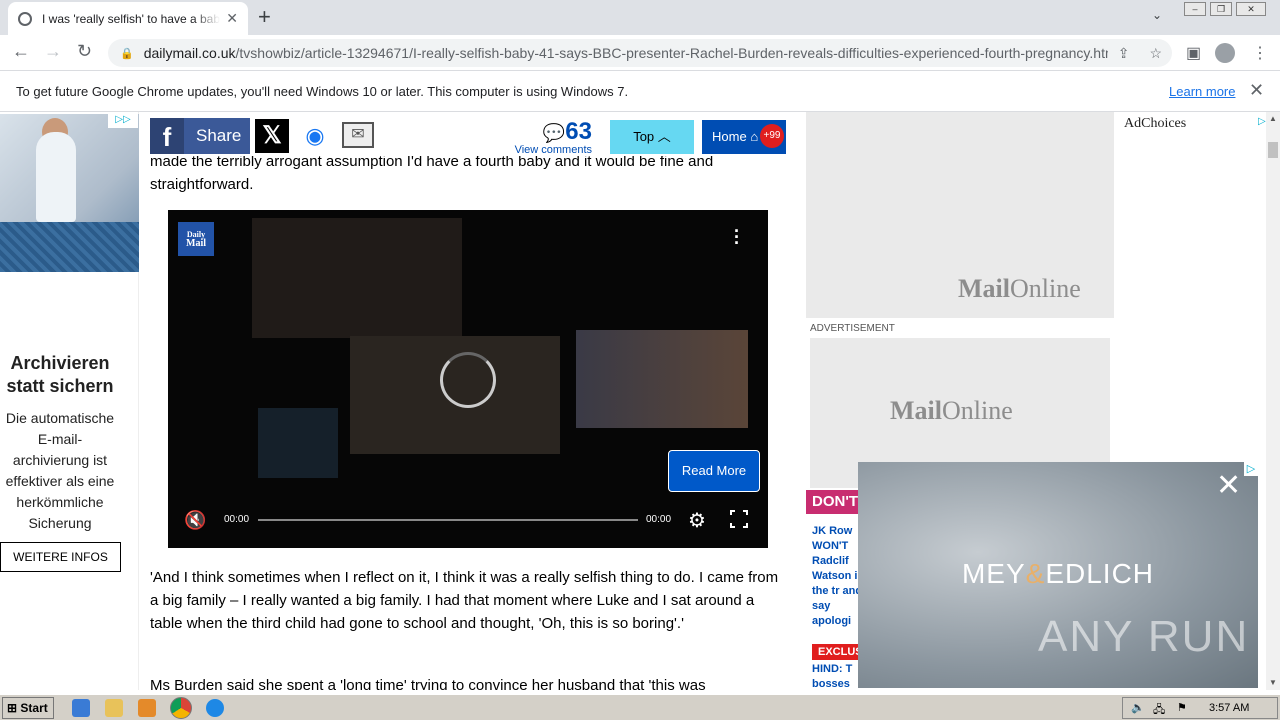 The image size is (1280, 720). Describe the element at coordinates (1260, 53) in the screenshot. I see `menu-kebab-icon: ⋮` at that location.